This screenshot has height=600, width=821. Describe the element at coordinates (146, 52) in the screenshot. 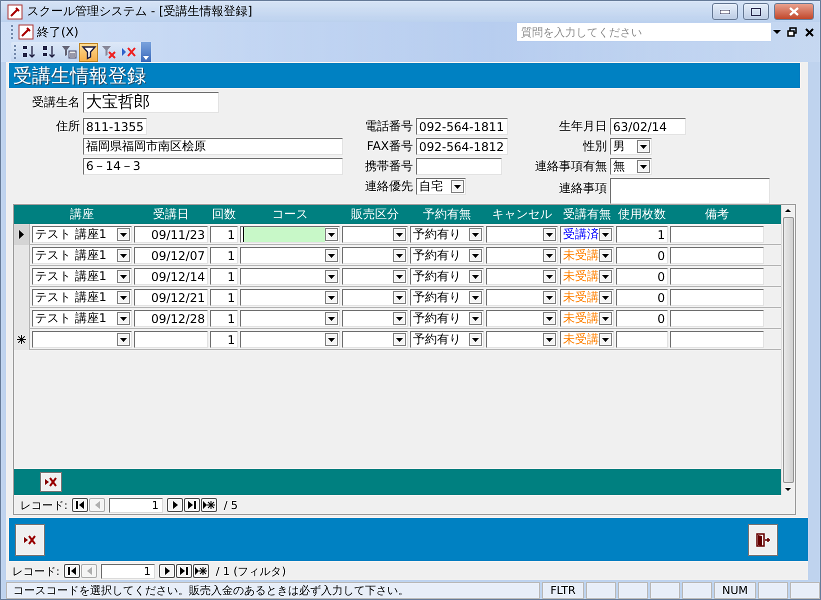

I see `toolbar-options-button` at that location.